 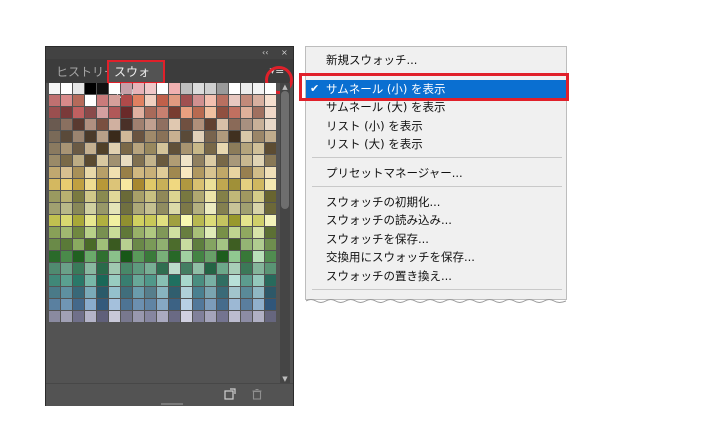 What do you see at coordinates (172, 404) in the screenshot?
I see `resize-grip` at bounding box center [172, 404].